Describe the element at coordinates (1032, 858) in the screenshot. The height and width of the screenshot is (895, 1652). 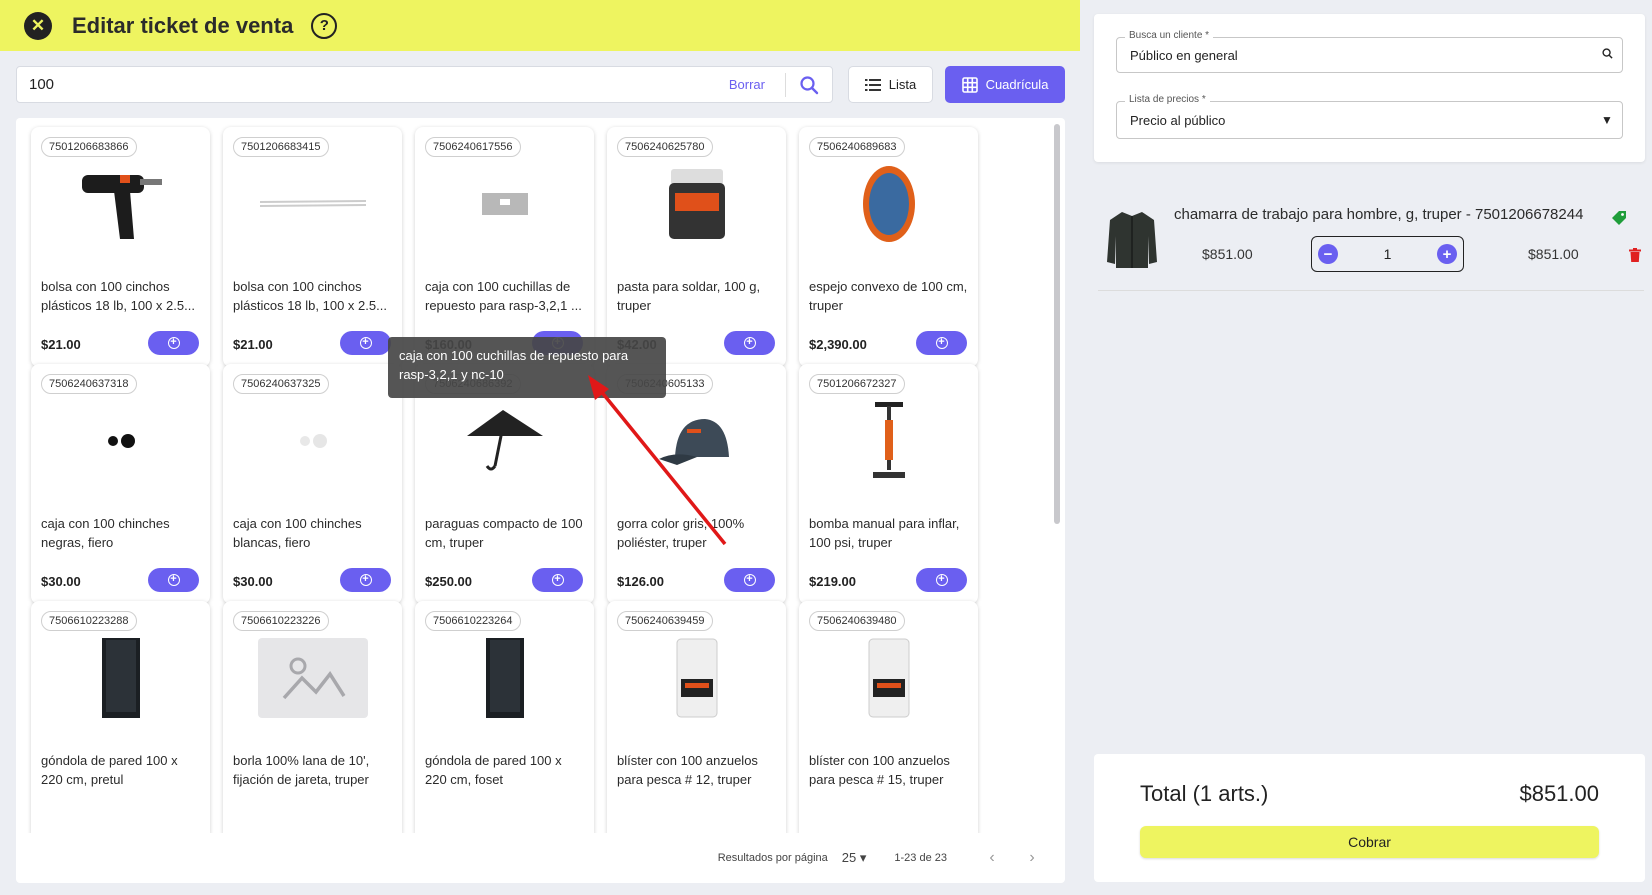
I see `next-page-icon: ›` at that location.